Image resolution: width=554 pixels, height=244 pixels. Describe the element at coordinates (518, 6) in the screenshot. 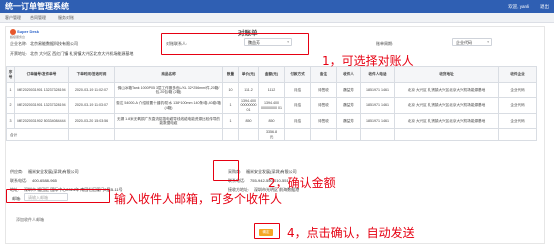

I see `welcome-text: 欢迎, yanli` at that location.